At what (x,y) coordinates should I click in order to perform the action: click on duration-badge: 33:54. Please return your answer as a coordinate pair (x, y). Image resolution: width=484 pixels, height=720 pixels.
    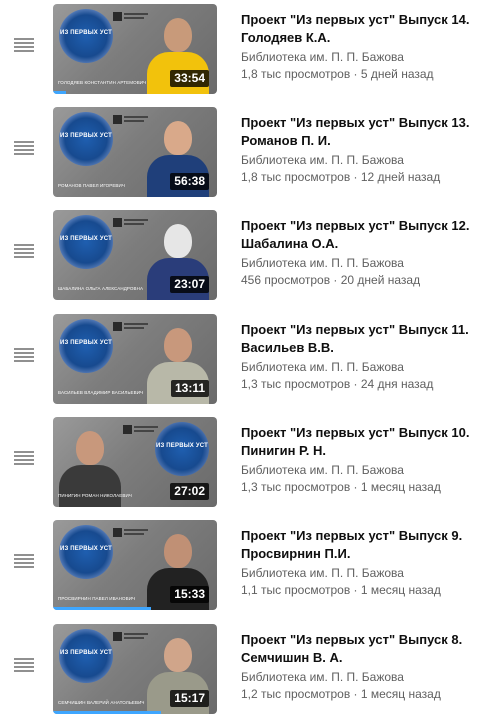
    Looking at the image, I should click on (189, 78).